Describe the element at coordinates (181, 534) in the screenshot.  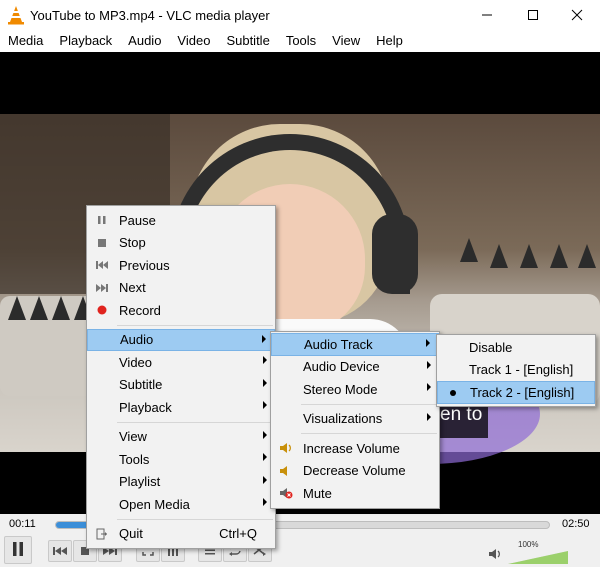
I see `menu-item-quit: Quit Ctrl+Q` at that location.